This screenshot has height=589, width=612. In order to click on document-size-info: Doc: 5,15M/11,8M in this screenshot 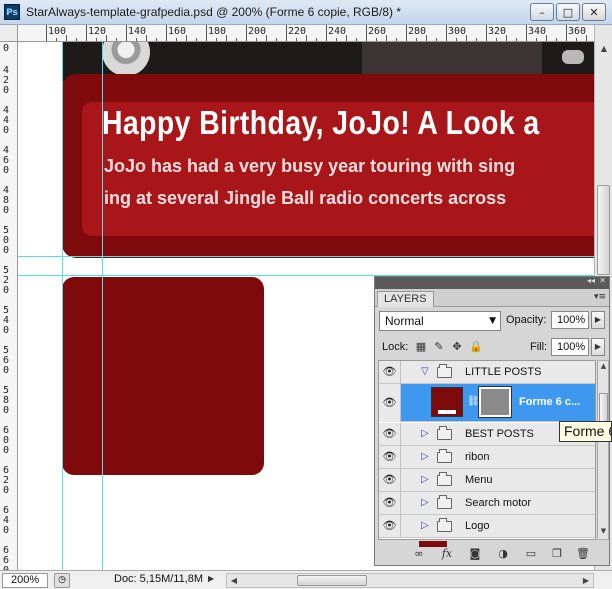, I will do `click(158, 579)`.